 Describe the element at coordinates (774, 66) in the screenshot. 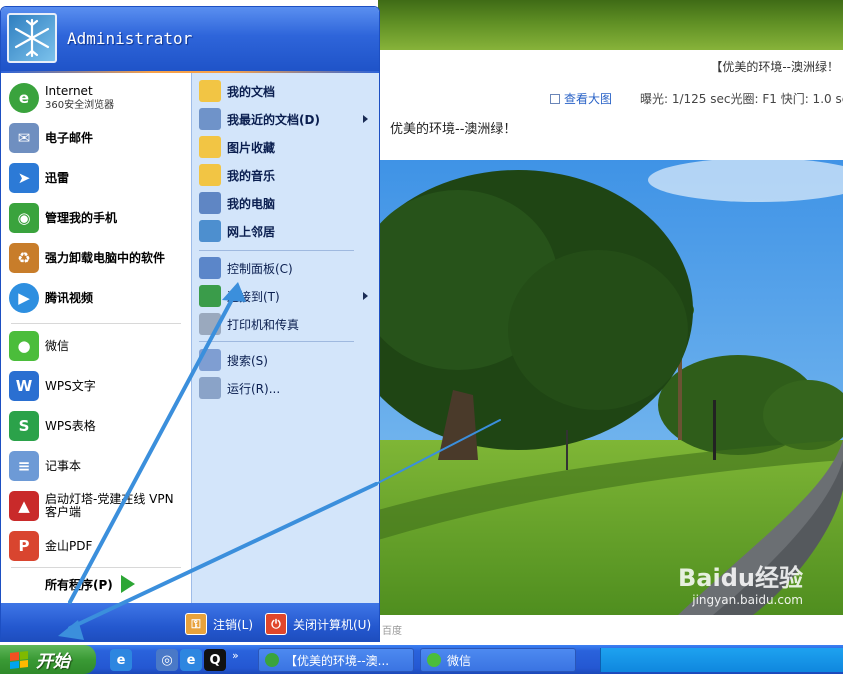

I see `page-title-link: 【优美的环境--澳洲绿！` at that location.